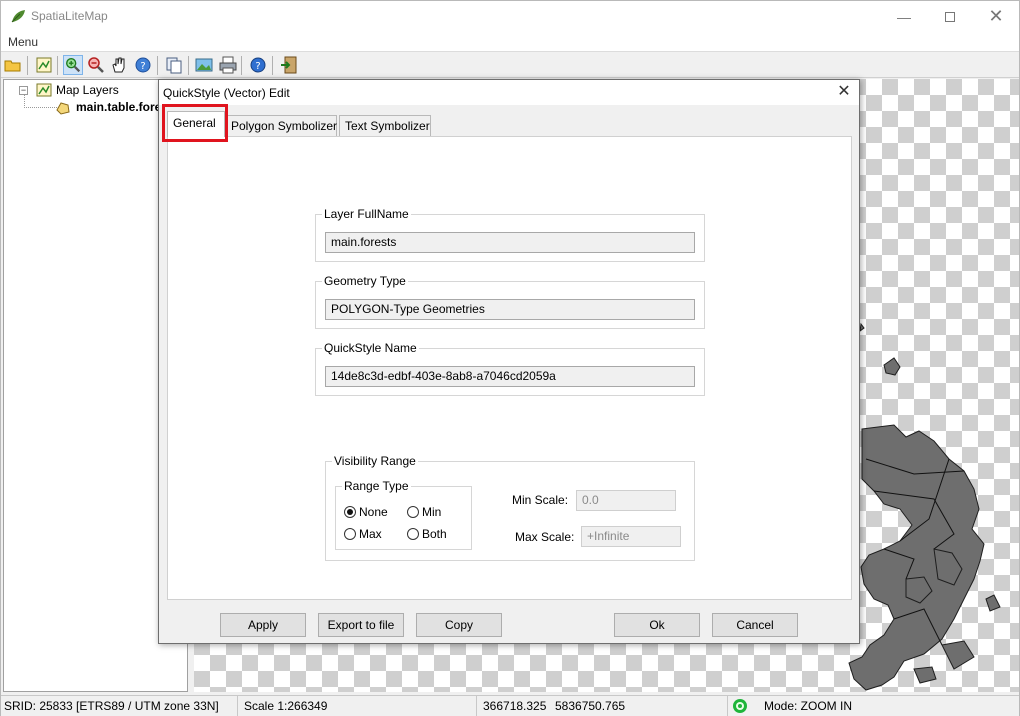  Describe the element at coordinates (365, 281) in the screenshot. I see `geometry-type-label: Geometry Type` at that location.